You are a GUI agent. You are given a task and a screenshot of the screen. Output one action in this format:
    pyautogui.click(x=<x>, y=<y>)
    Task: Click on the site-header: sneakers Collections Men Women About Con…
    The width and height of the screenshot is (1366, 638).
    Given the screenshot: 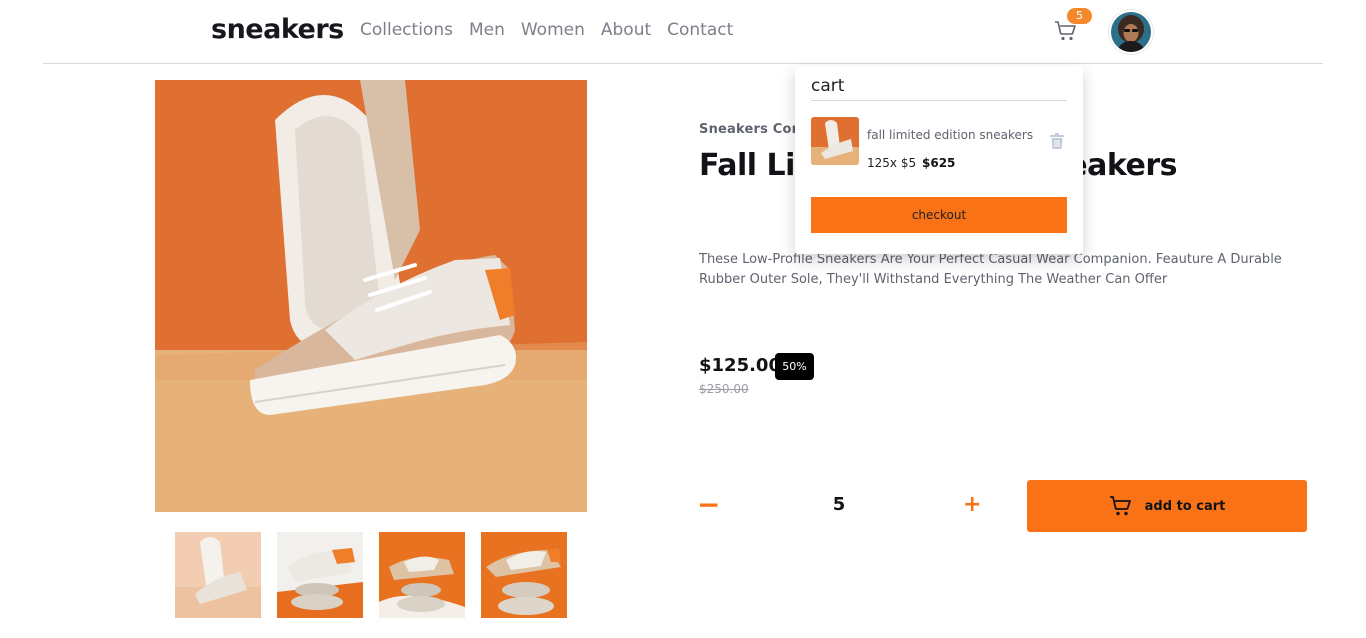 What is the action you would take?
    pyautogui.click(x=683, y=32)
    